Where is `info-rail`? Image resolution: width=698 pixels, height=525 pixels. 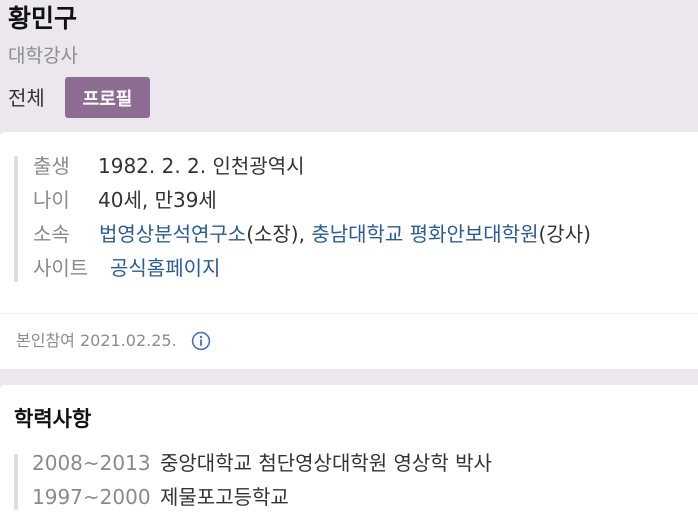
info-rail is located at coordinates (16, 219).